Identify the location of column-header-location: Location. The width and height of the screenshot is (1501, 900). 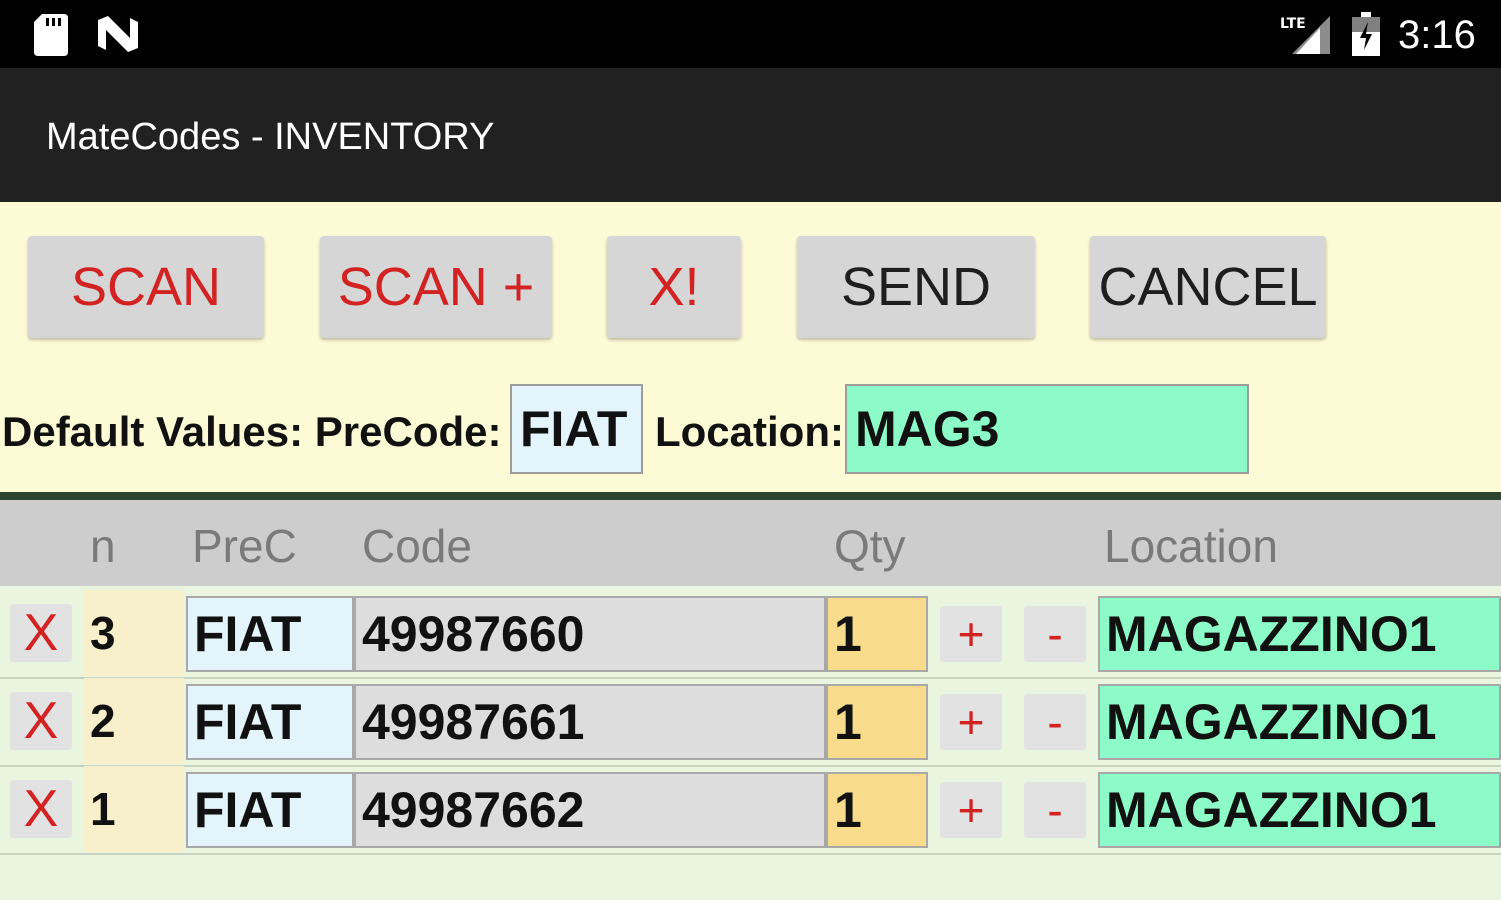
(1191, 546).